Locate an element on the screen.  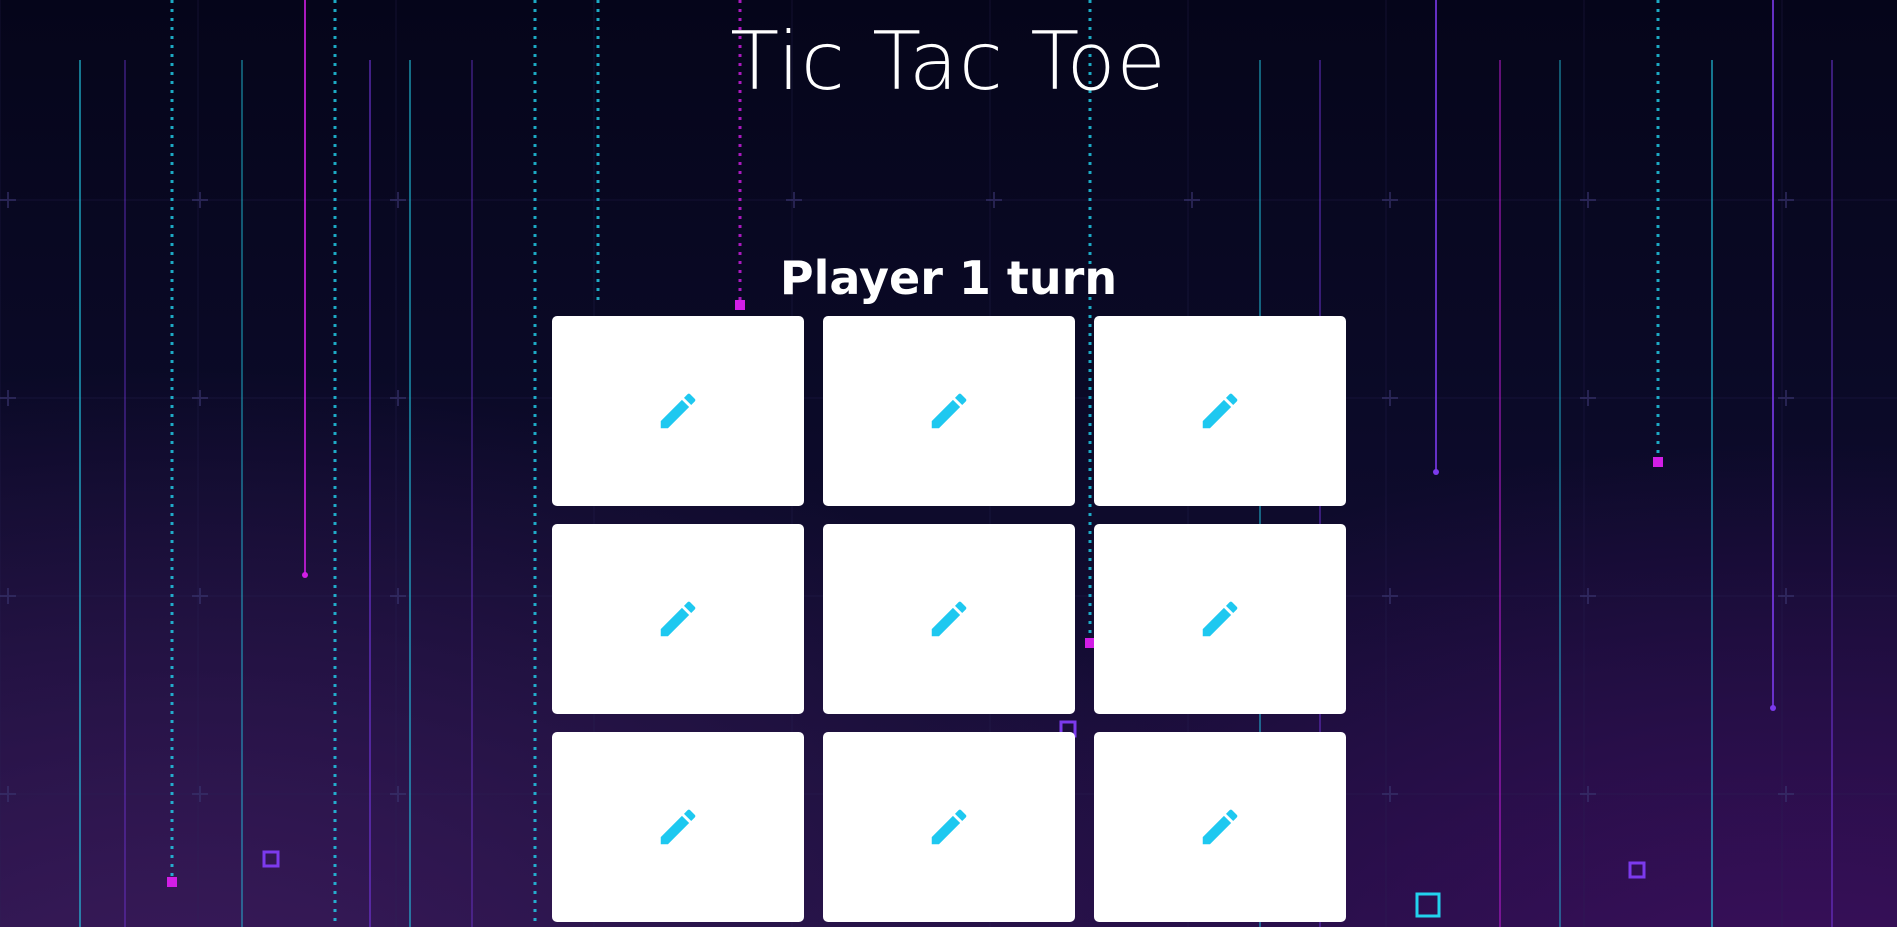
game-title: Tic Tac Toe is located at coordinates (948, 61).